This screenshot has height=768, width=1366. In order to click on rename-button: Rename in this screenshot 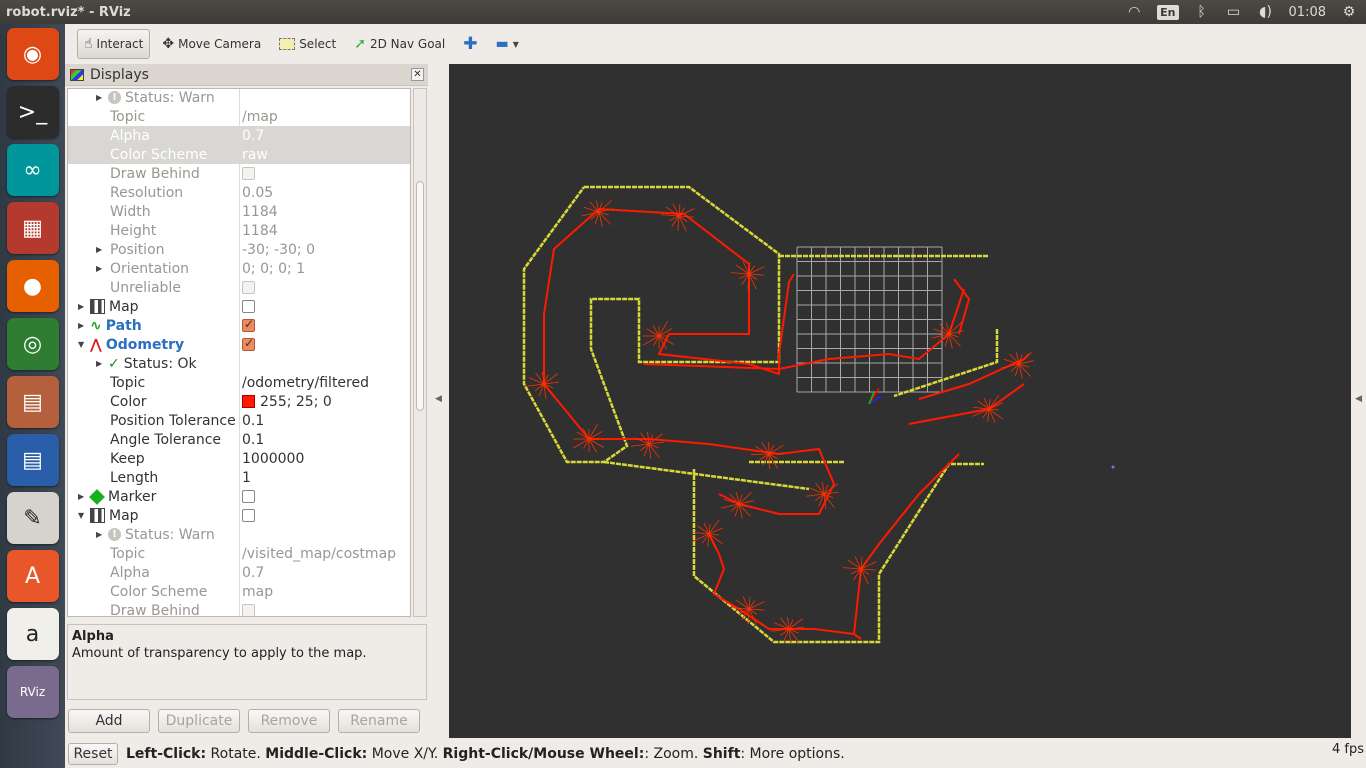, I will do `click(379, 721)`.